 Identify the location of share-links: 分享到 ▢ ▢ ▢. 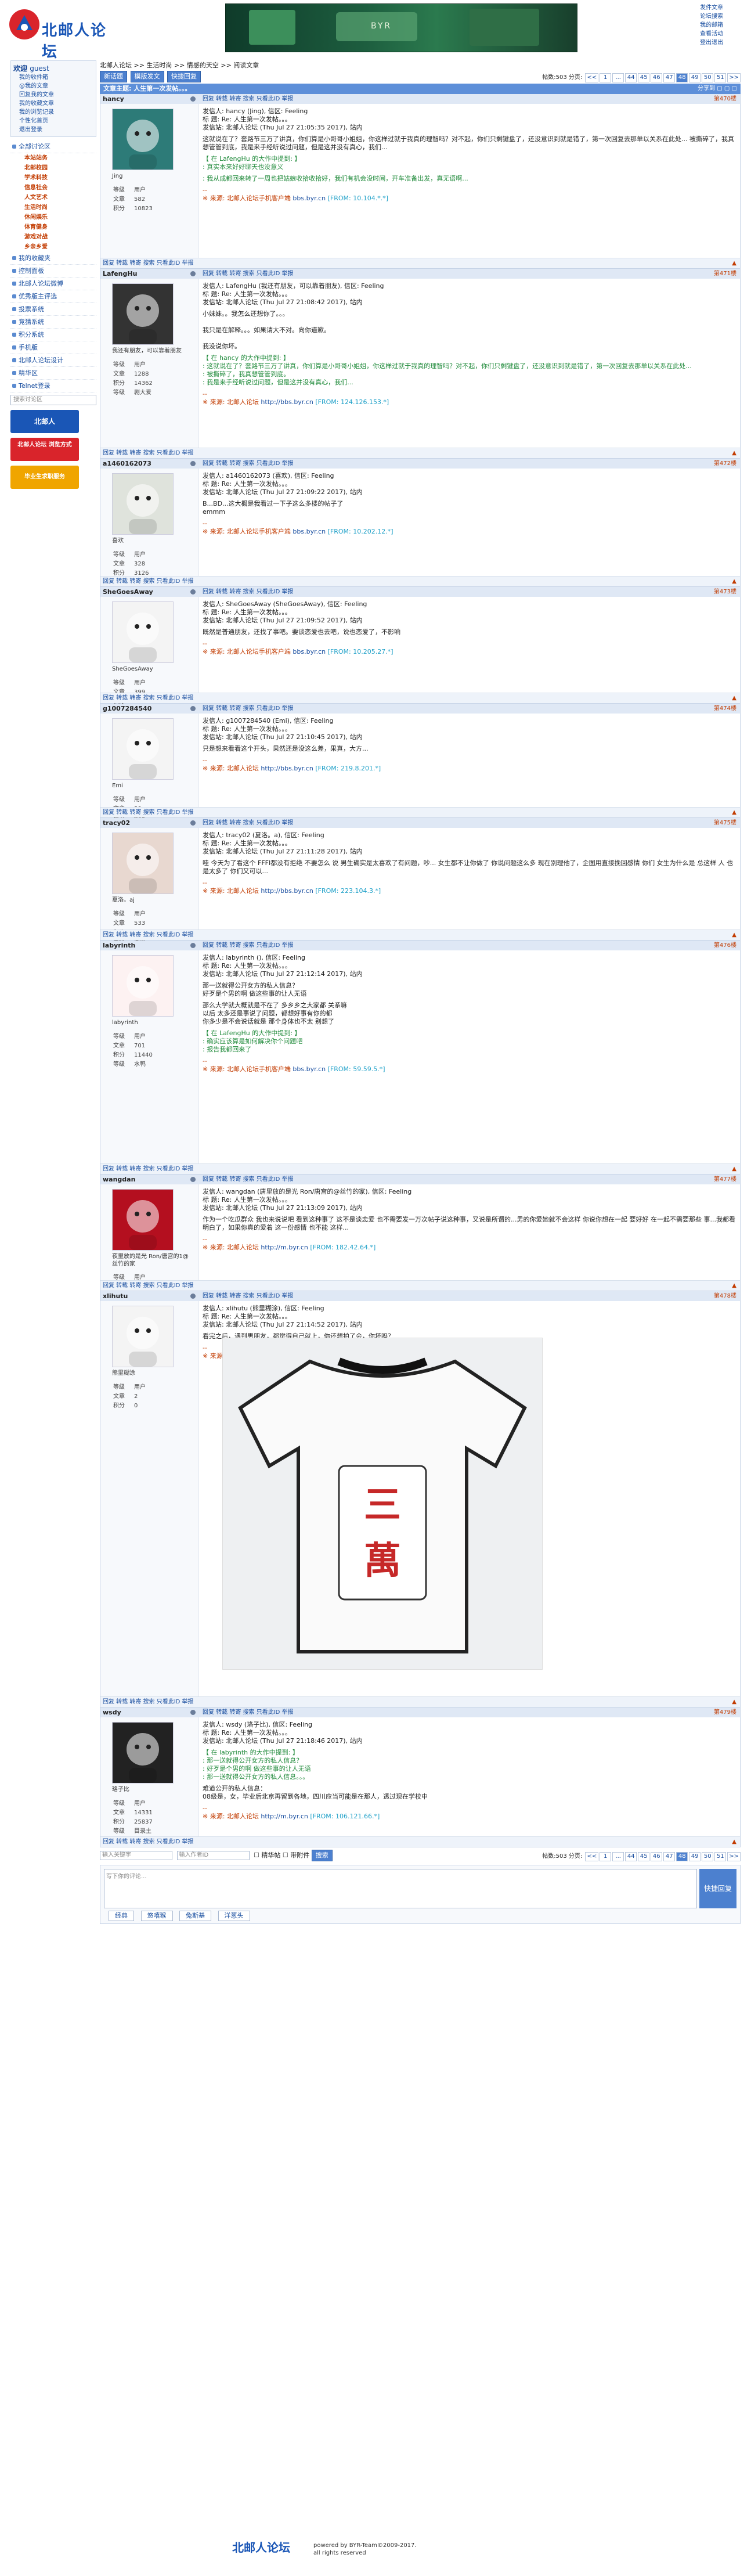
(717, 89).